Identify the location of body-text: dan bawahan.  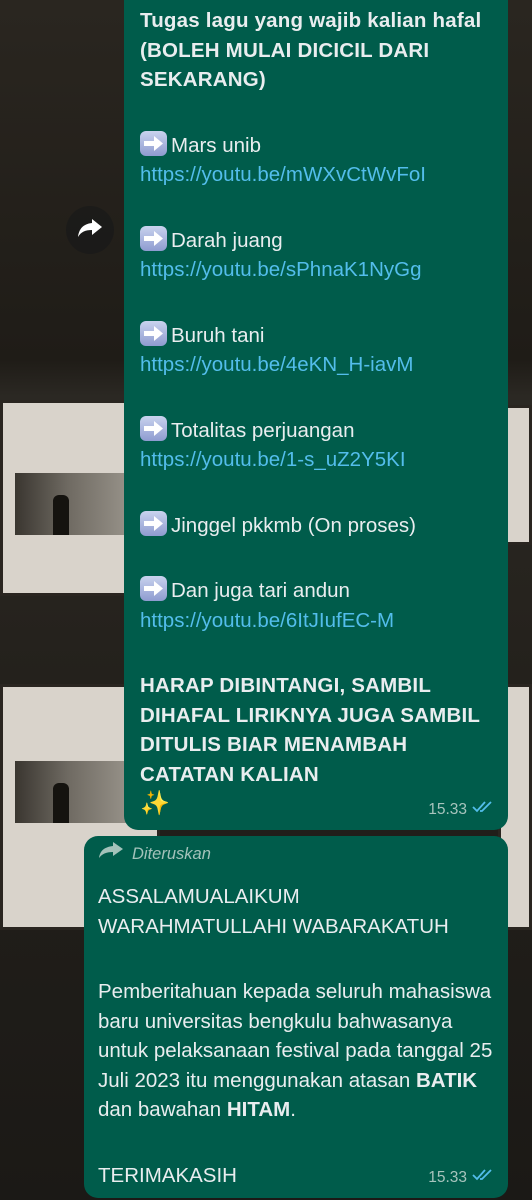
(162, 1109).